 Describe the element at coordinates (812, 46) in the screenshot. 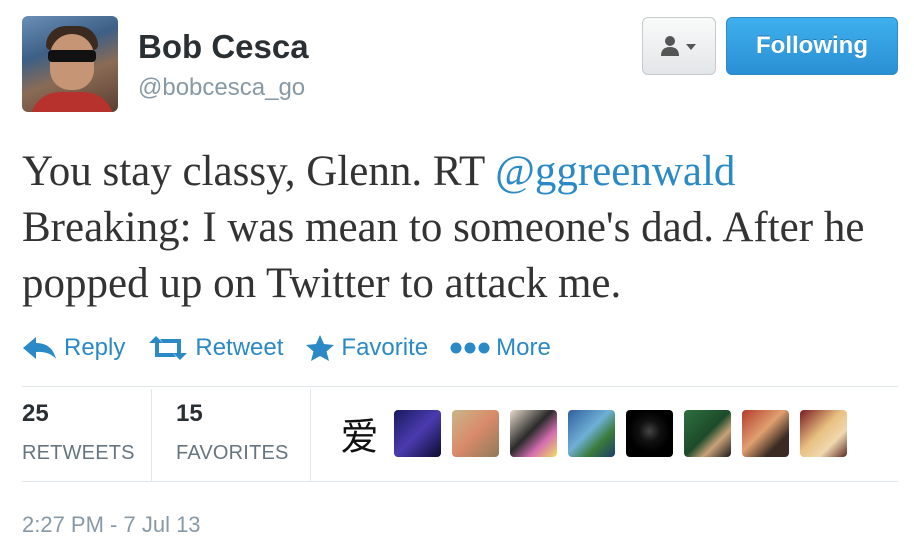

I see `following-button: Following` at that location.